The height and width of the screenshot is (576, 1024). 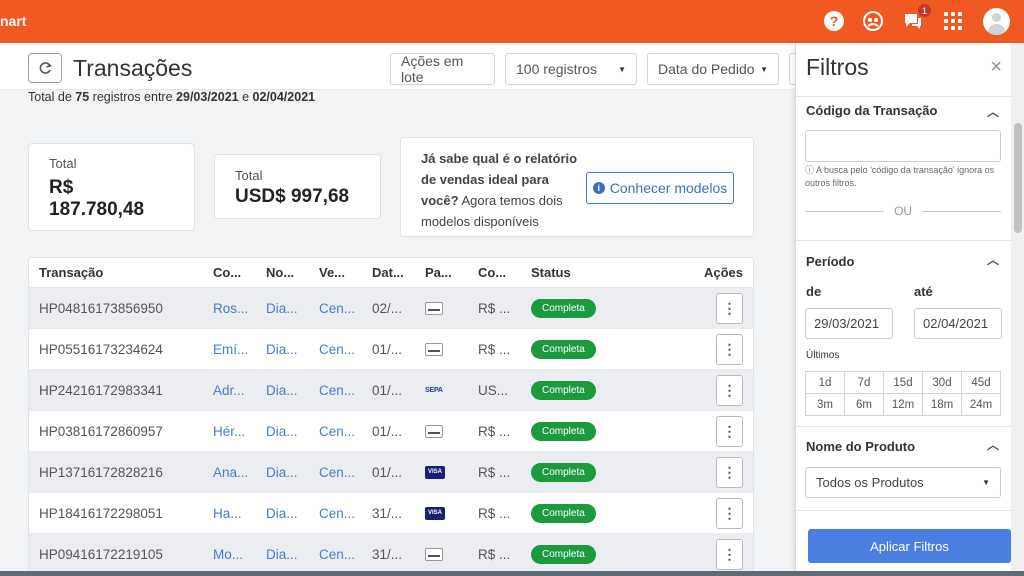 What do you see at coordinates (903, 383) in the screenshot?
I see `quick-range-15d: 15d` at bounding box center [903, 383].